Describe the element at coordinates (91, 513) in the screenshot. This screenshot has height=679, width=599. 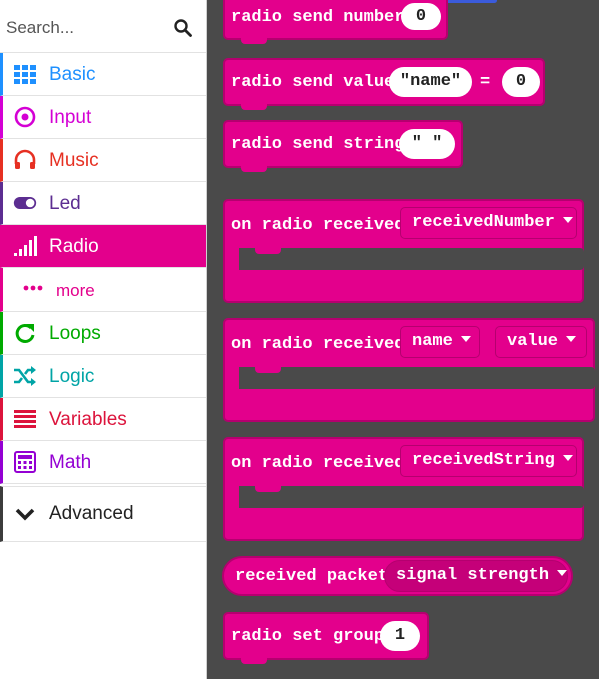
I see `category-label: Advanced` at that location.